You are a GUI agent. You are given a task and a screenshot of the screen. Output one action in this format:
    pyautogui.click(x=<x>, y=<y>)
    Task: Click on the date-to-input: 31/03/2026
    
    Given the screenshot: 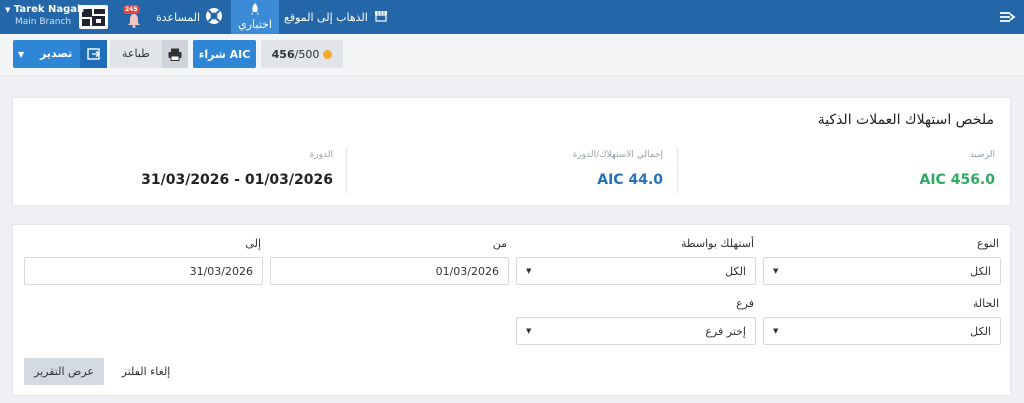 What is the action you would take?
    pyautogui.click(x=143, y=271)
    